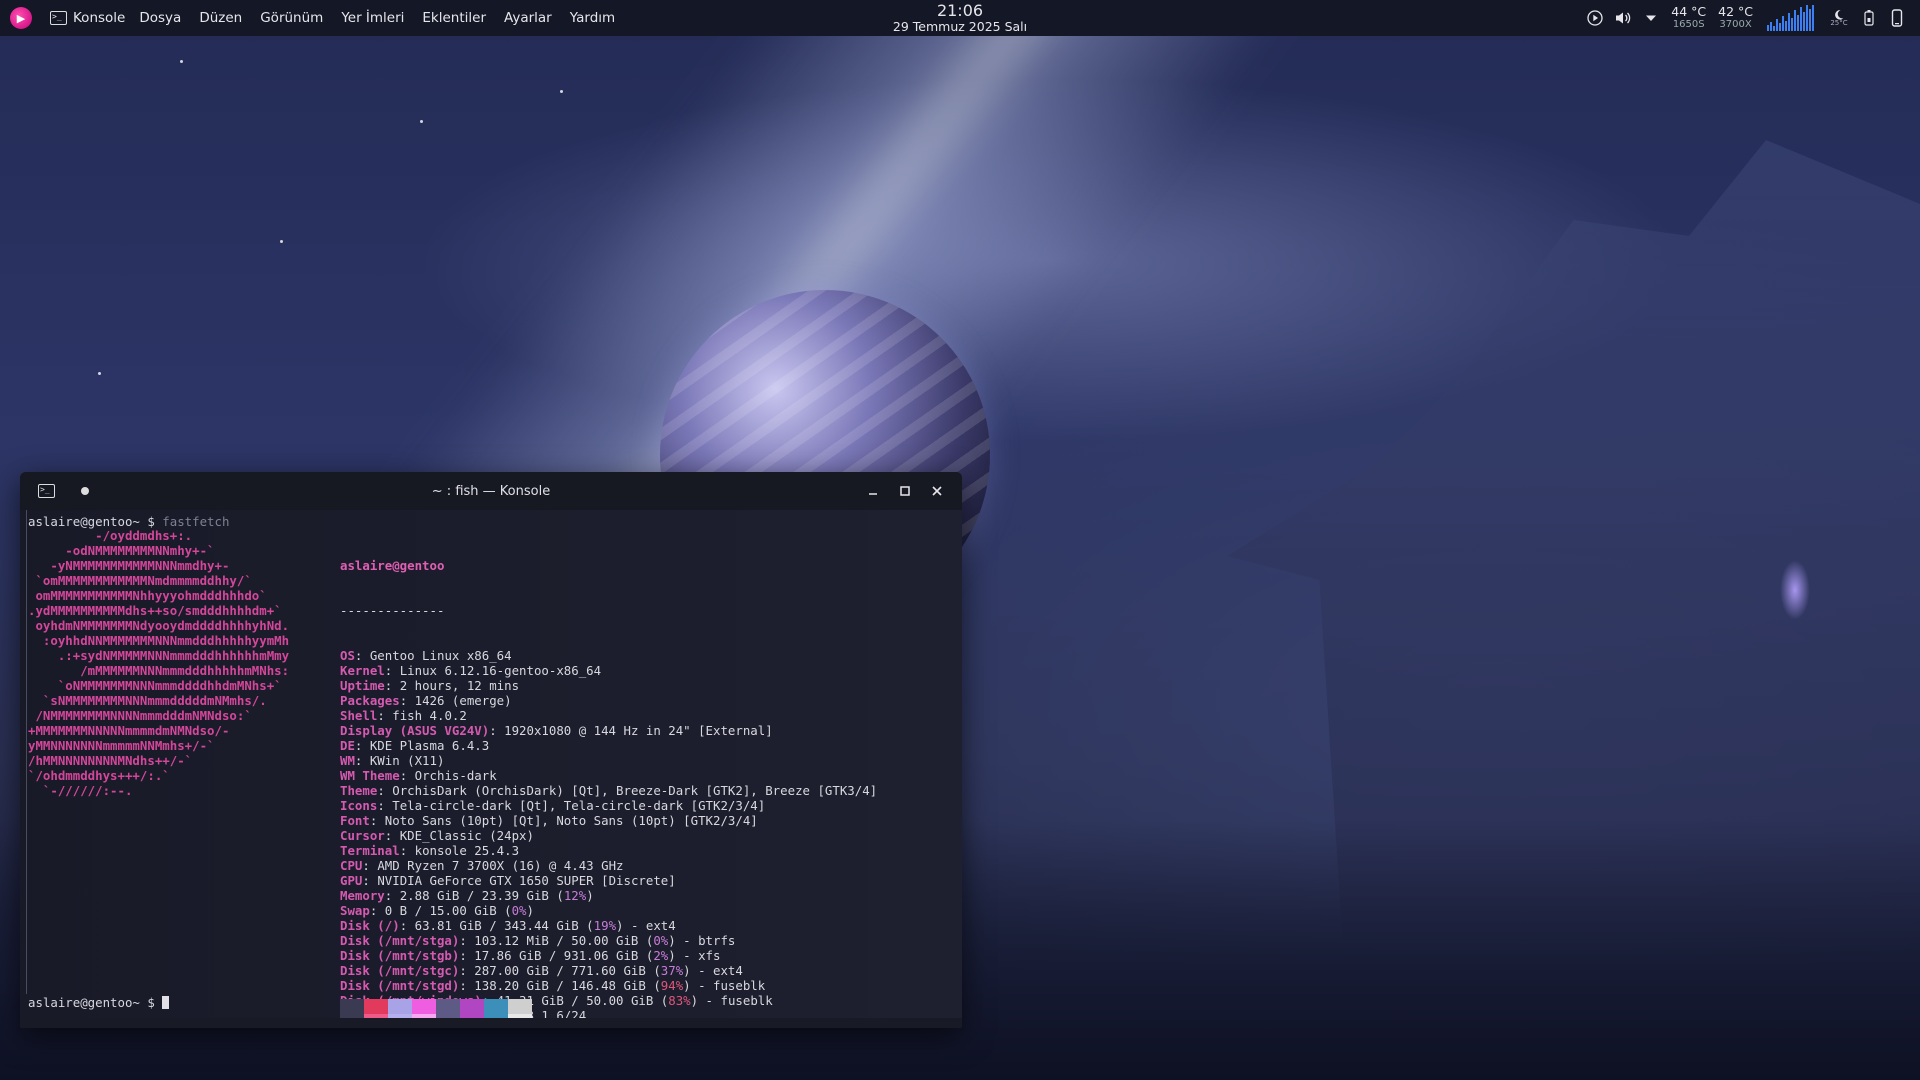 This screenshot has width=1920, height=1080. Describe the element at coordinates (347, 655) in the screenshot. I see `info-key: OS` at that location.